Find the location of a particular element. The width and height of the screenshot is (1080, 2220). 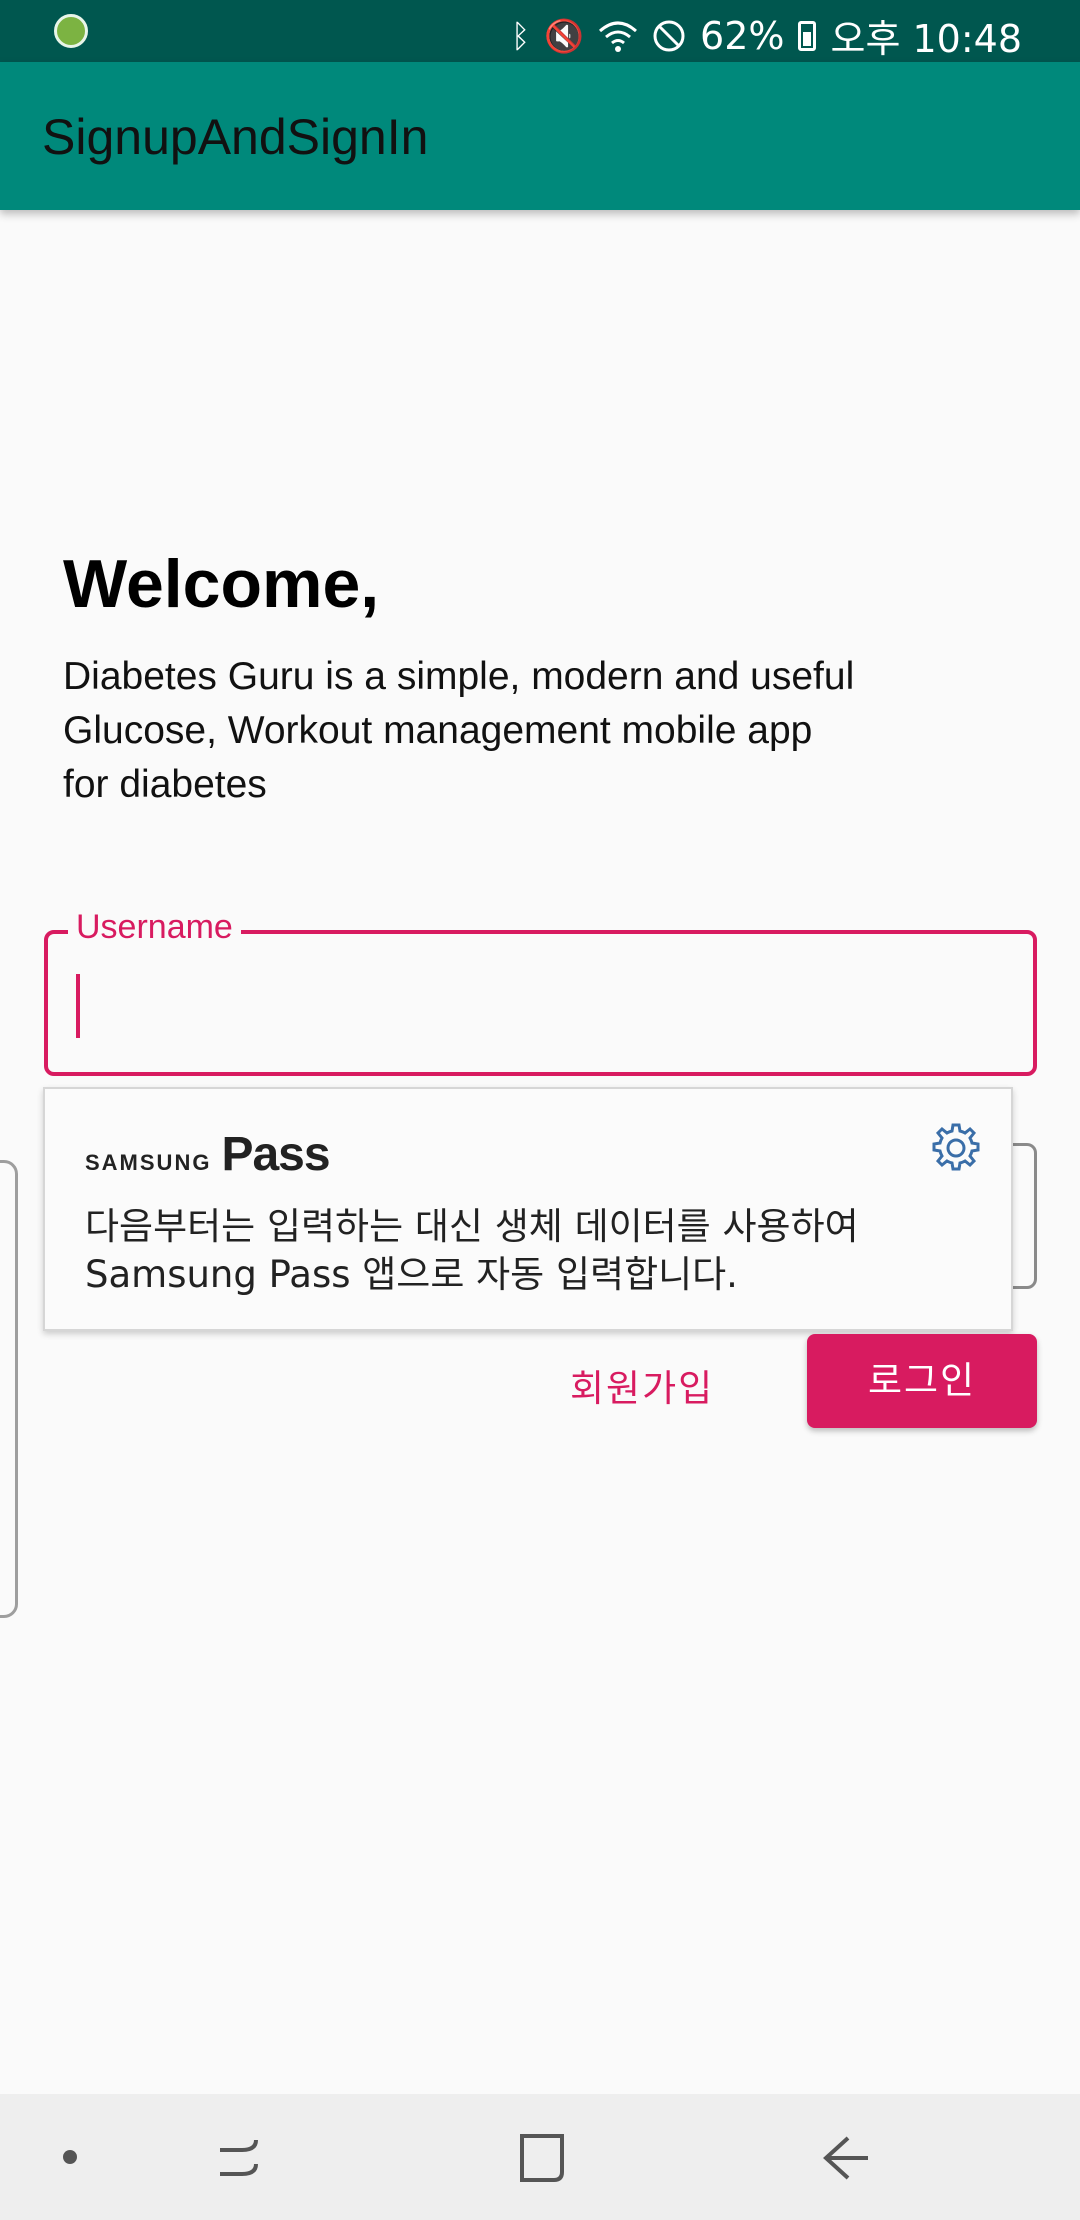

status-icons: ᛒ 🔇 62% 오후 10:48 is located at coordinates (766, 35).